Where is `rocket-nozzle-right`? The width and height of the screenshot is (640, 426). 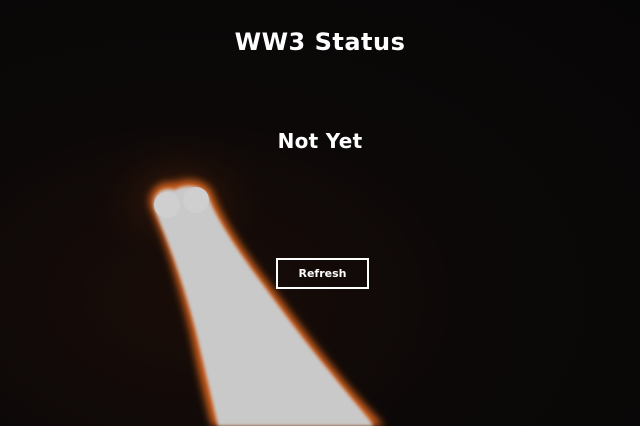 rocket-nozzle-right is located at coordinates (196, 200).